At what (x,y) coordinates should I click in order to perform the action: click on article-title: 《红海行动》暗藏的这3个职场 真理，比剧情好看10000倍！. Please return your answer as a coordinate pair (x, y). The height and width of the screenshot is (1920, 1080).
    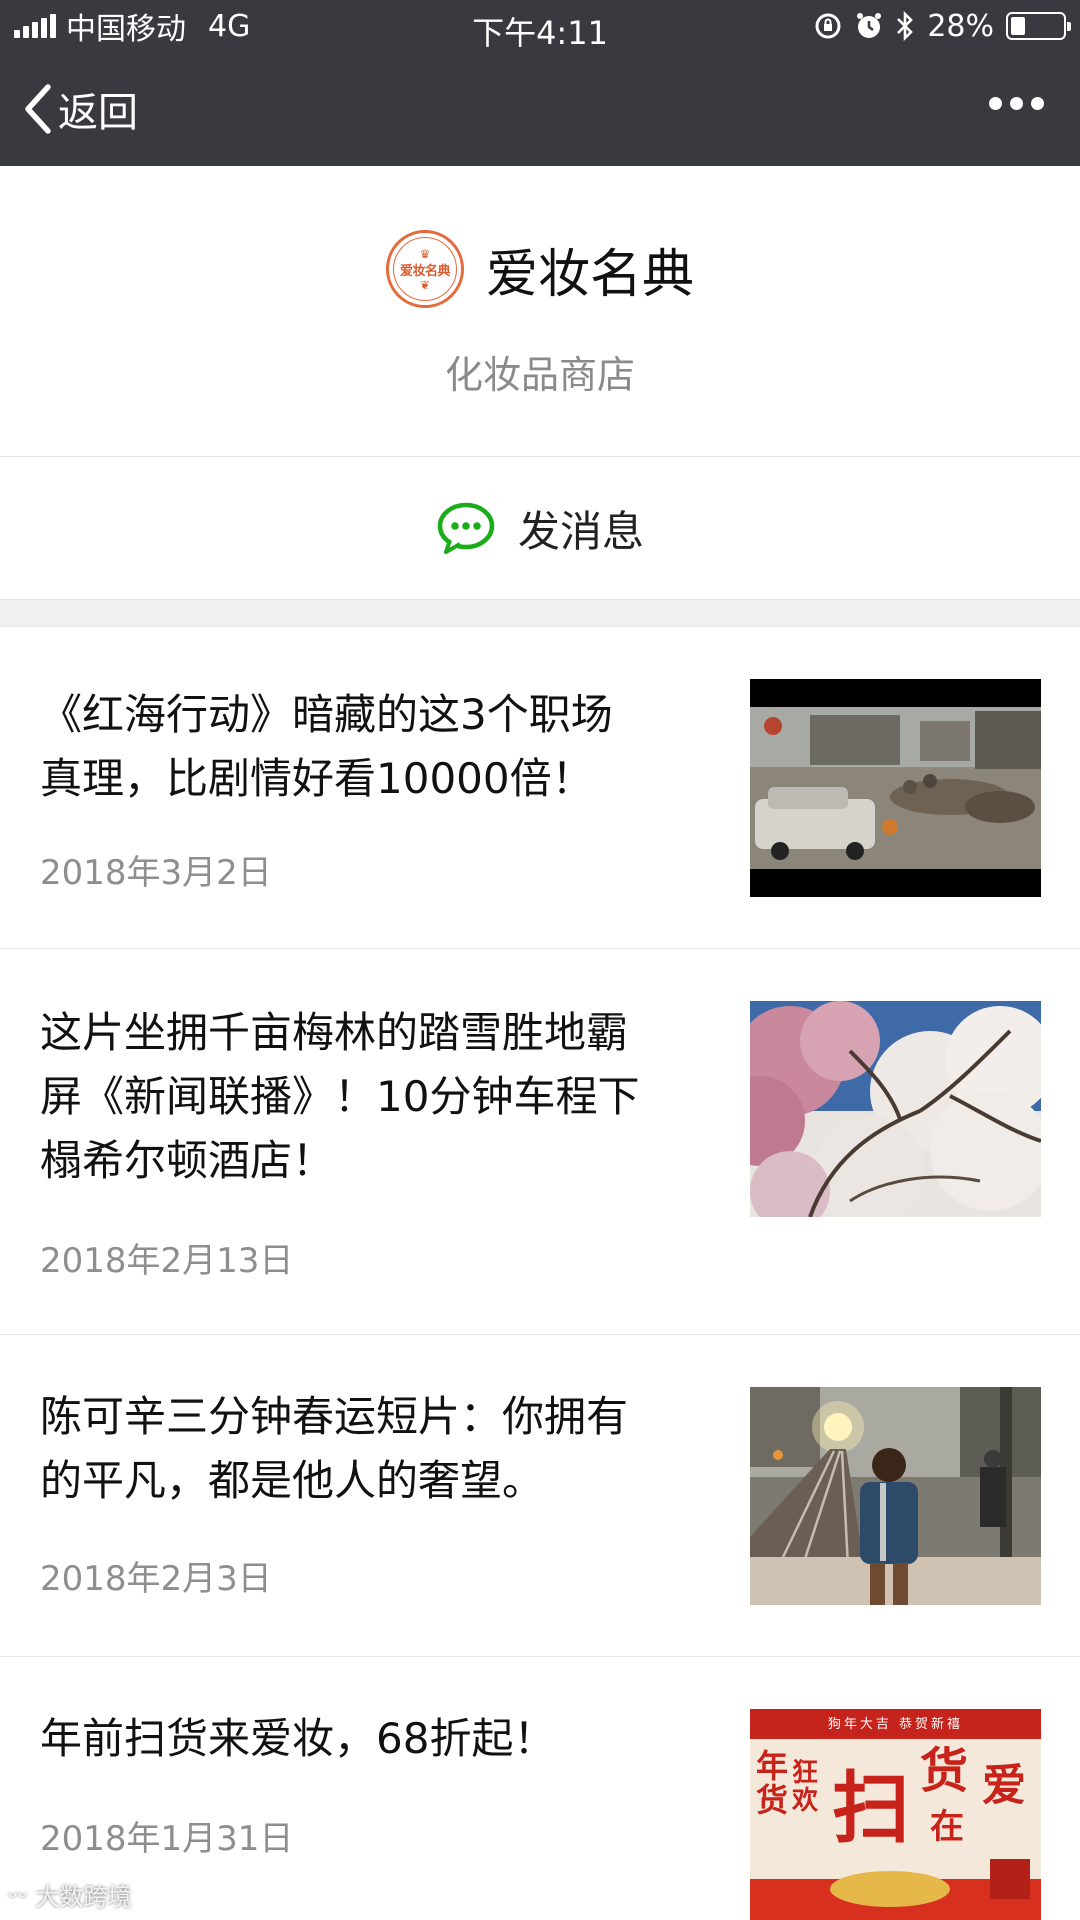
    Looking at the image, I should click on (375, 747).